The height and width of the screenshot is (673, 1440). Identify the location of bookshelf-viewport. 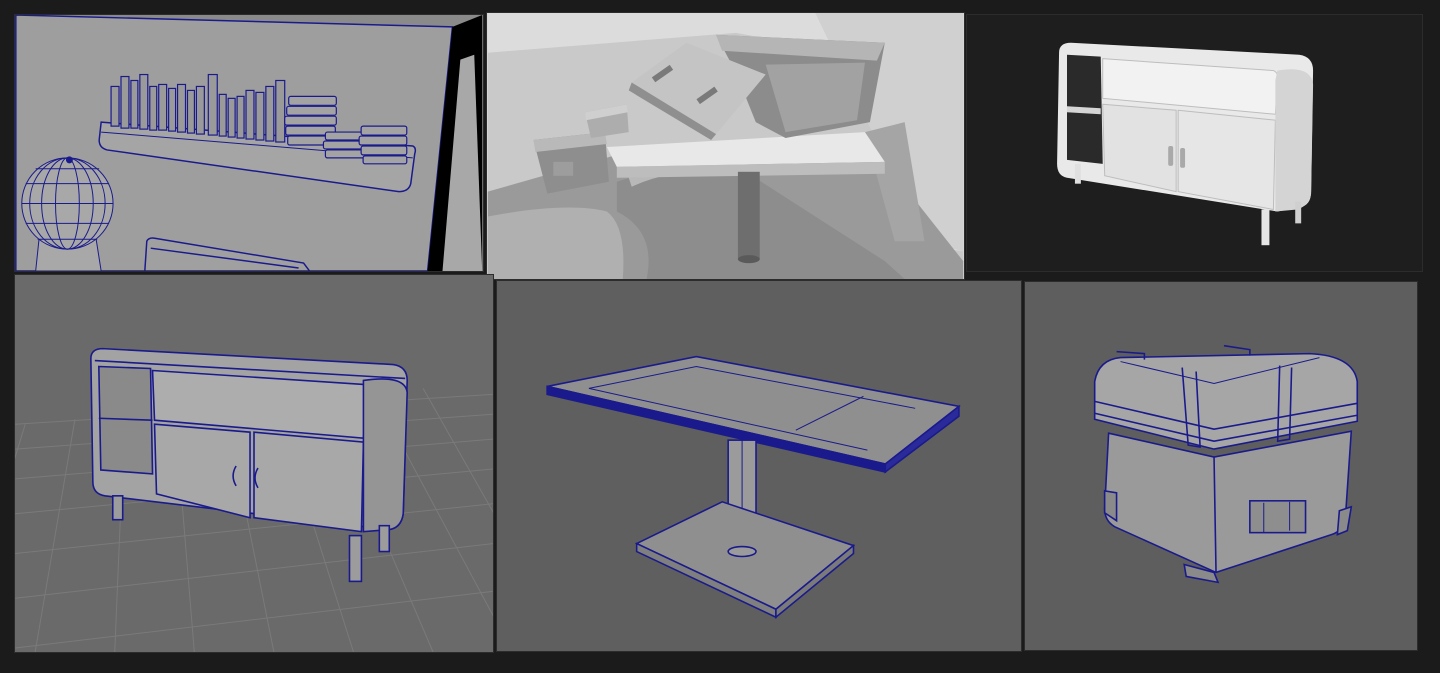
(249, 143).